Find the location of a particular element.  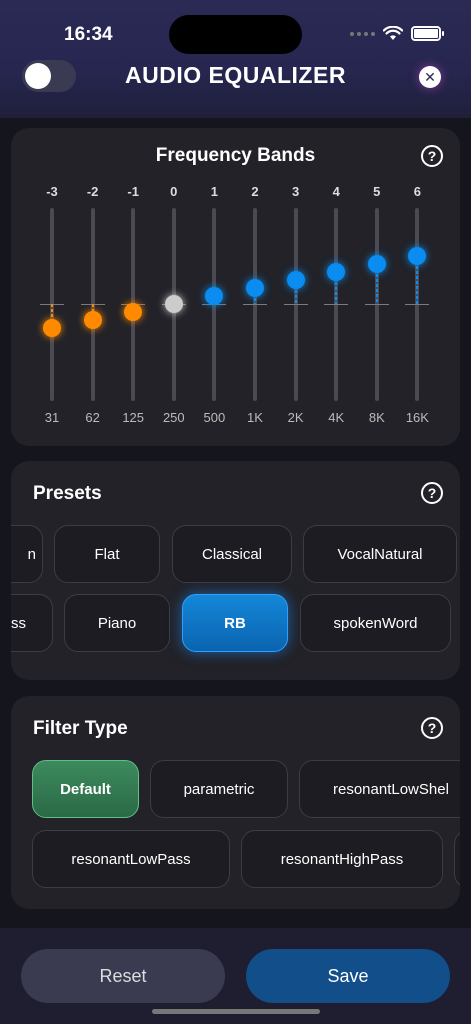

status-icons is located at coordinates (397, 33).